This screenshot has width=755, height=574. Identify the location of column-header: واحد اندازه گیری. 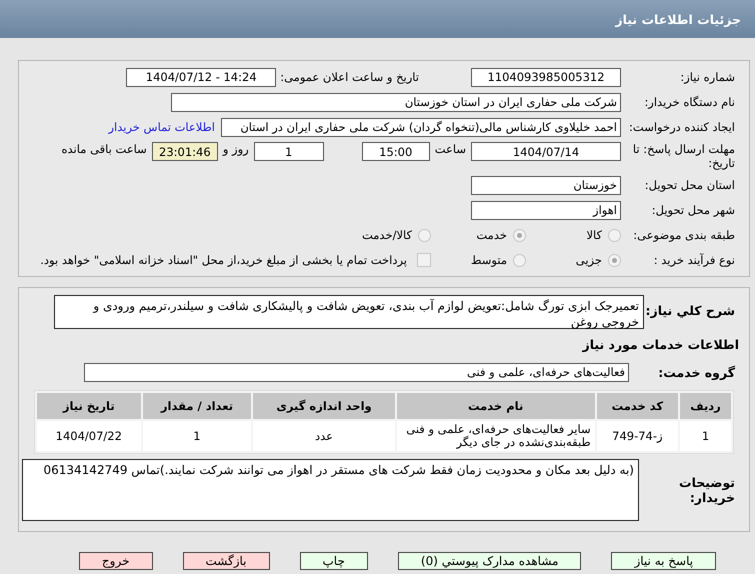
(324, 406).